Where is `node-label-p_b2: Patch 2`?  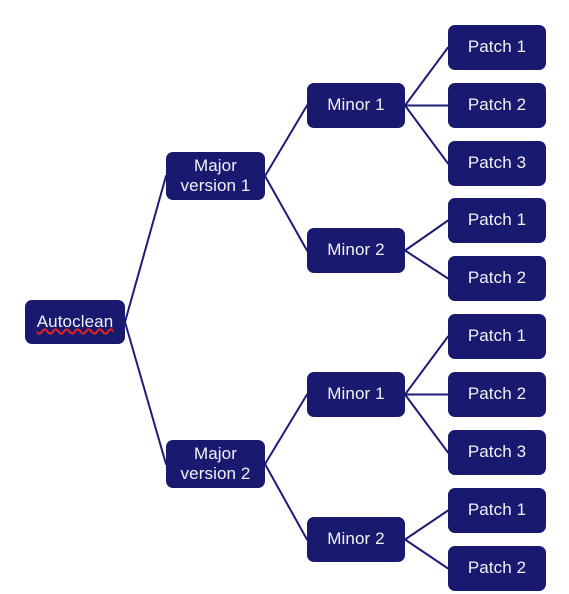 node-label-p_b2: Patch 2 is located at coordinates (497, 278).